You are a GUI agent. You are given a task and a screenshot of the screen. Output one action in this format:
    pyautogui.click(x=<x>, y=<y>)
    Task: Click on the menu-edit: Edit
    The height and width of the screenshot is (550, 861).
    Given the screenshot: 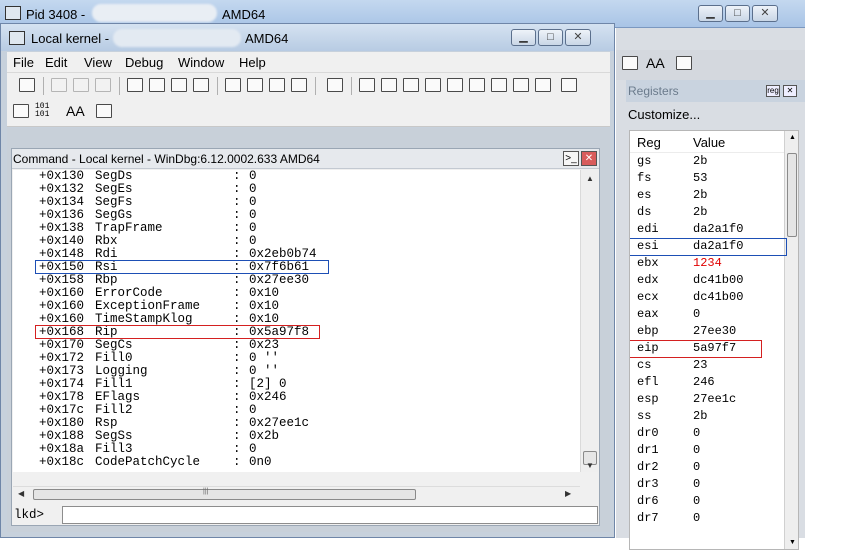 What is the action you would take?
    pyautogui.click(x=56, y=62)
    